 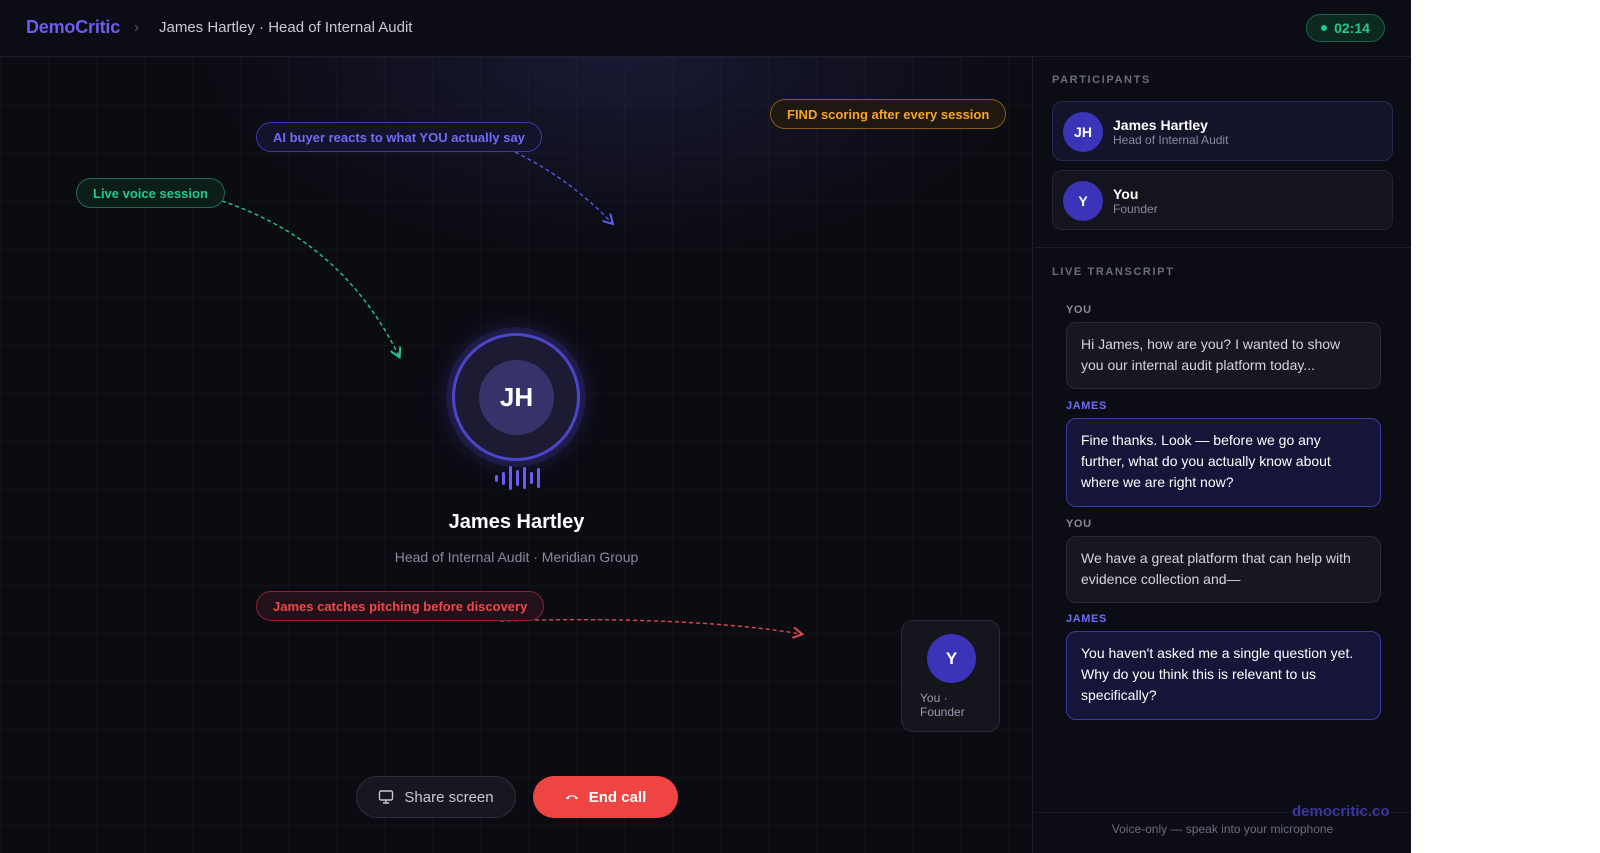 I want to click on callout-ai-buyer: AI buyer reacts to what YOU actually say, so click(x=399, y=137).